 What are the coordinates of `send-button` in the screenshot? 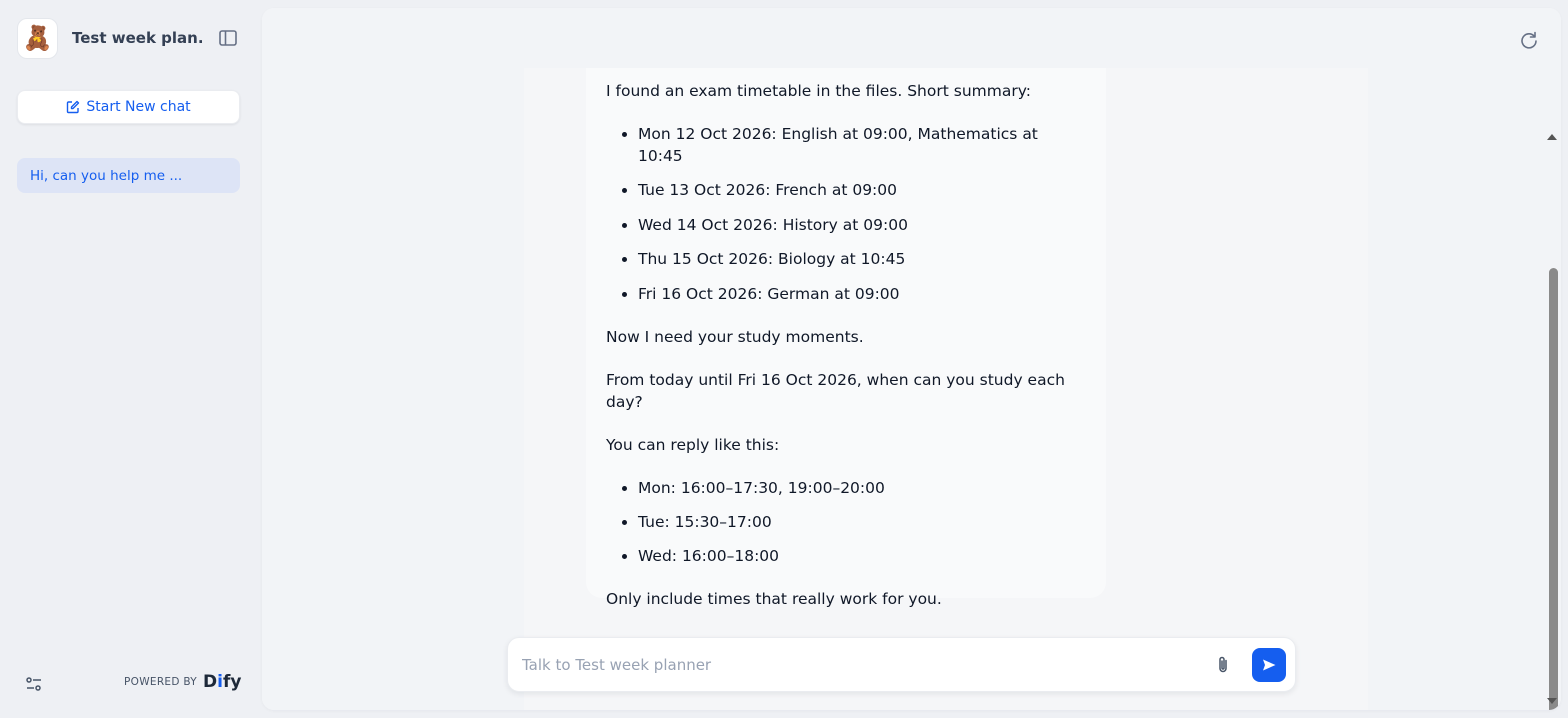 It's located at (1269, 665).